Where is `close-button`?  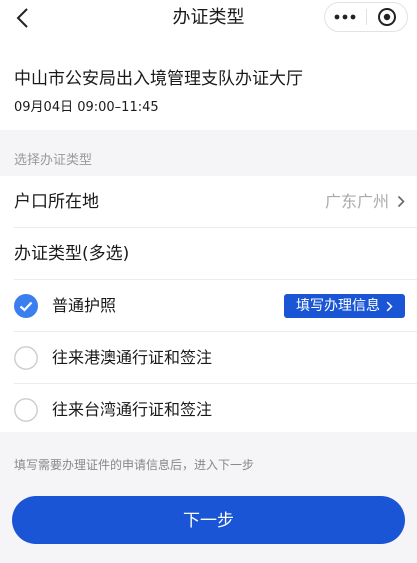
close-button is located at coordinates (387, 17).